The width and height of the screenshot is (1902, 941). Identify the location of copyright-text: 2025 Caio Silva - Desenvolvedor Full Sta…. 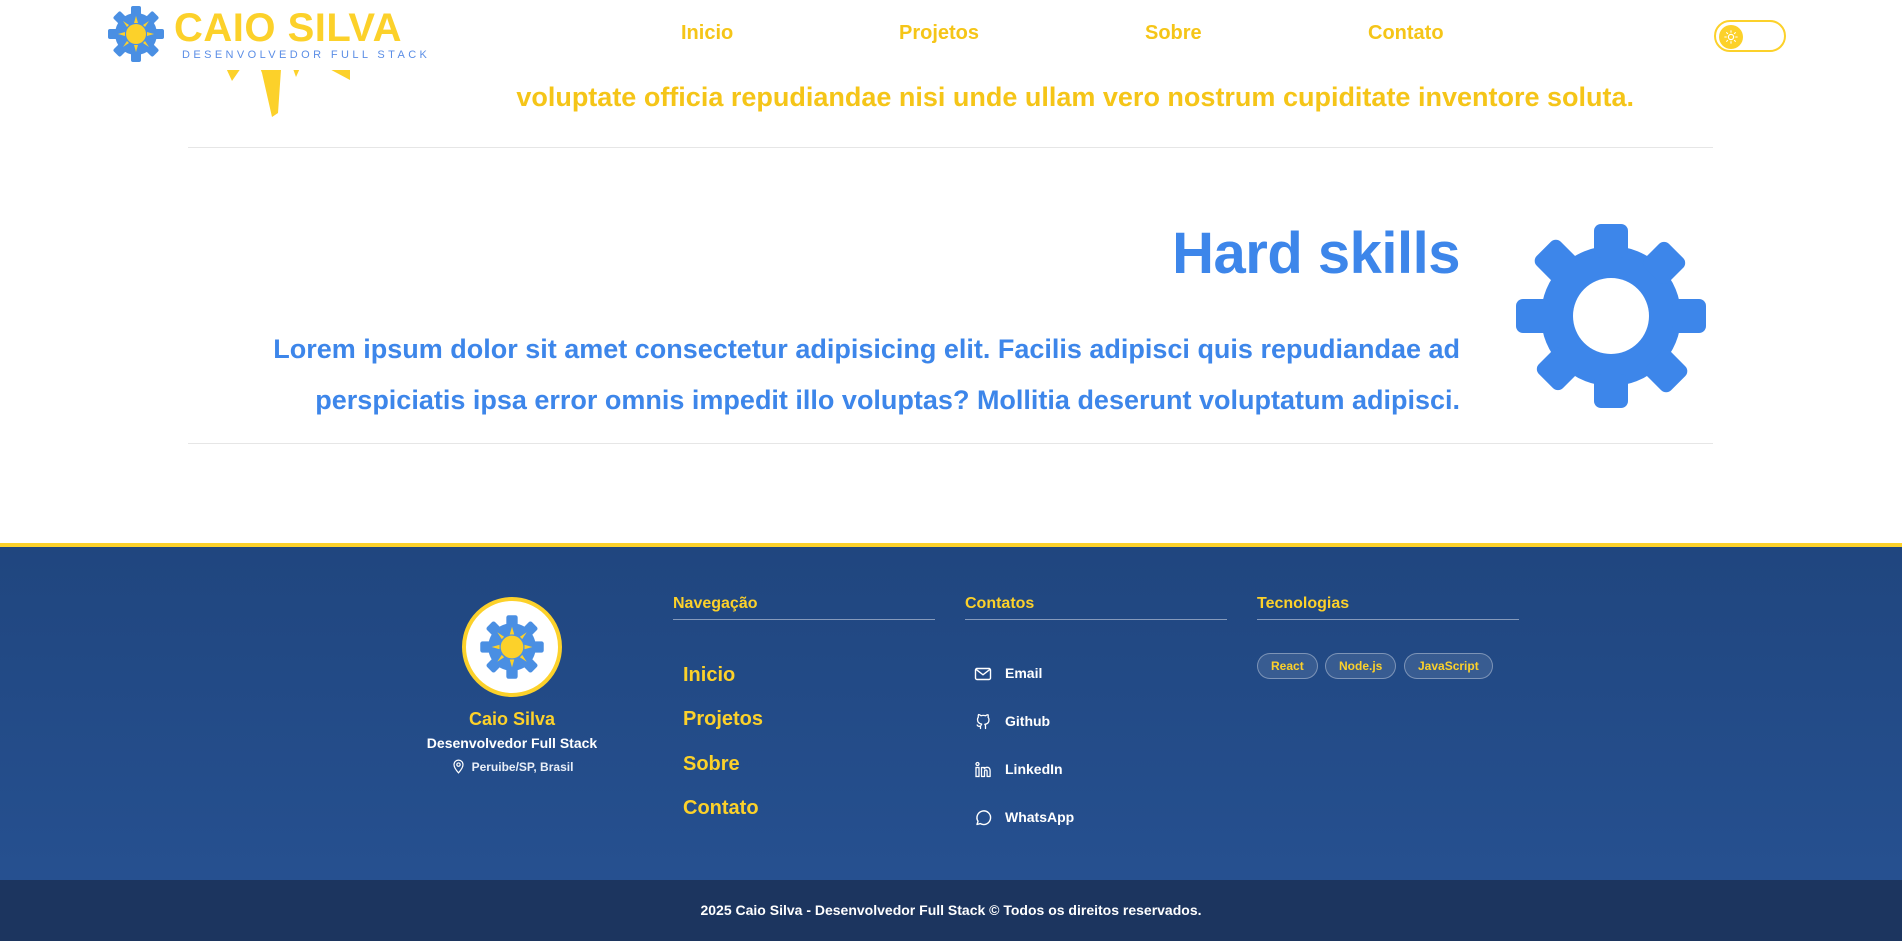
(951, 910).